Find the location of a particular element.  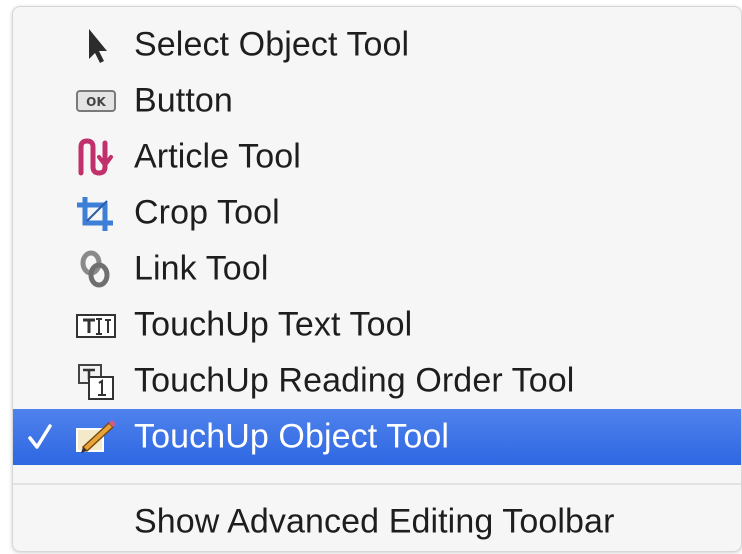

menu-item-link-tool: Link Tool is located at coordinates (377, 269).